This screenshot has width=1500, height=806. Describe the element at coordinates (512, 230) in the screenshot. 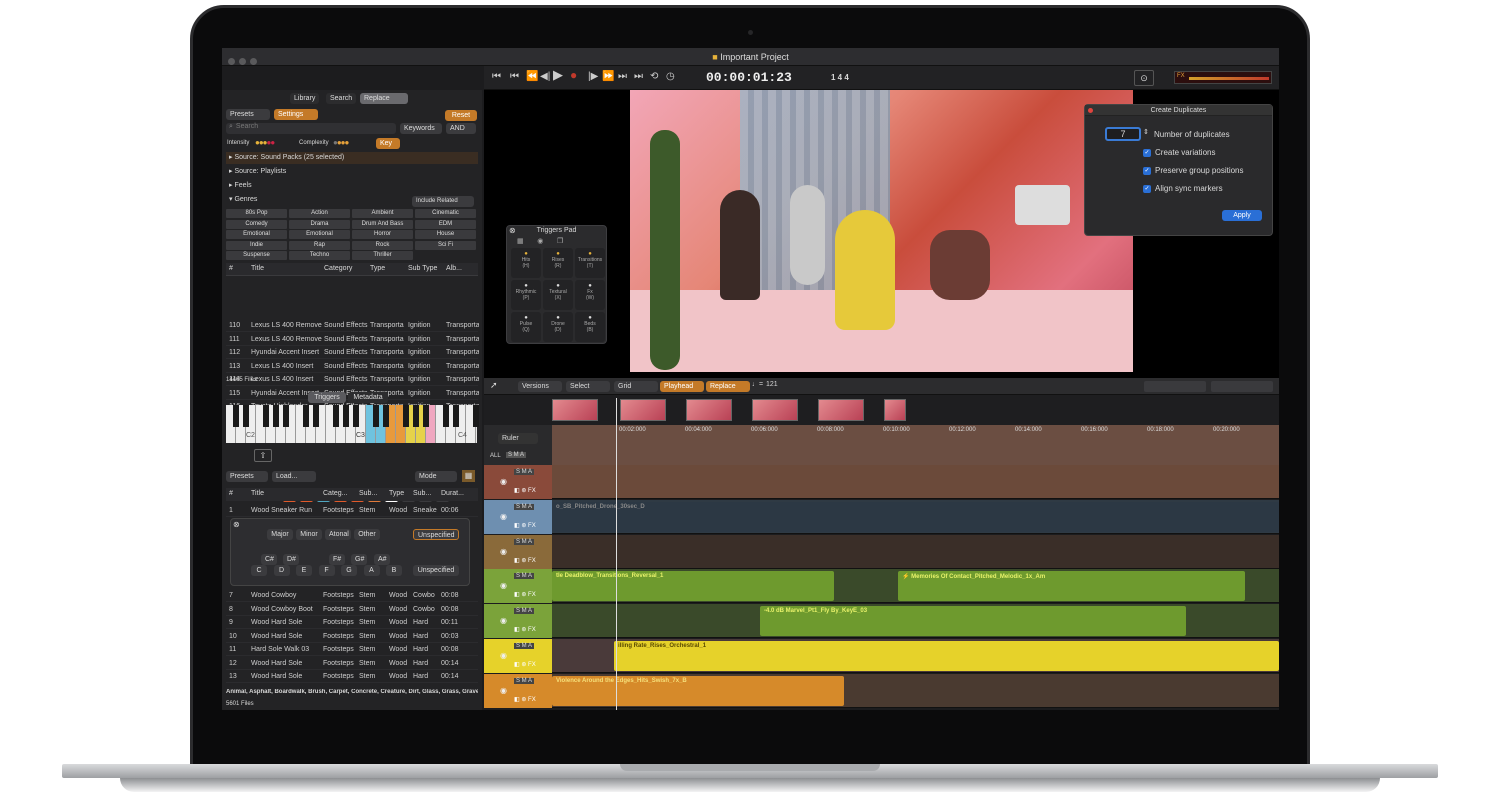

I see `close-pad-icon: ⊗` at that location.